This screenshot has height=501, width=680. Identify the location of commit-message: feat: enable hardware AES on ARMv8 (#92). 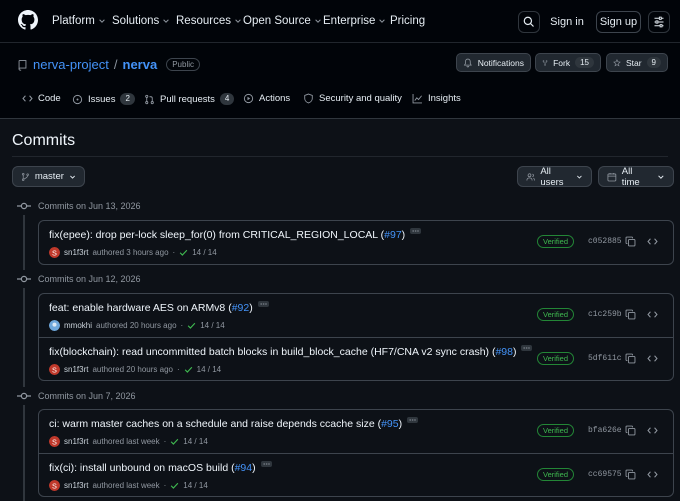
(159, 307).